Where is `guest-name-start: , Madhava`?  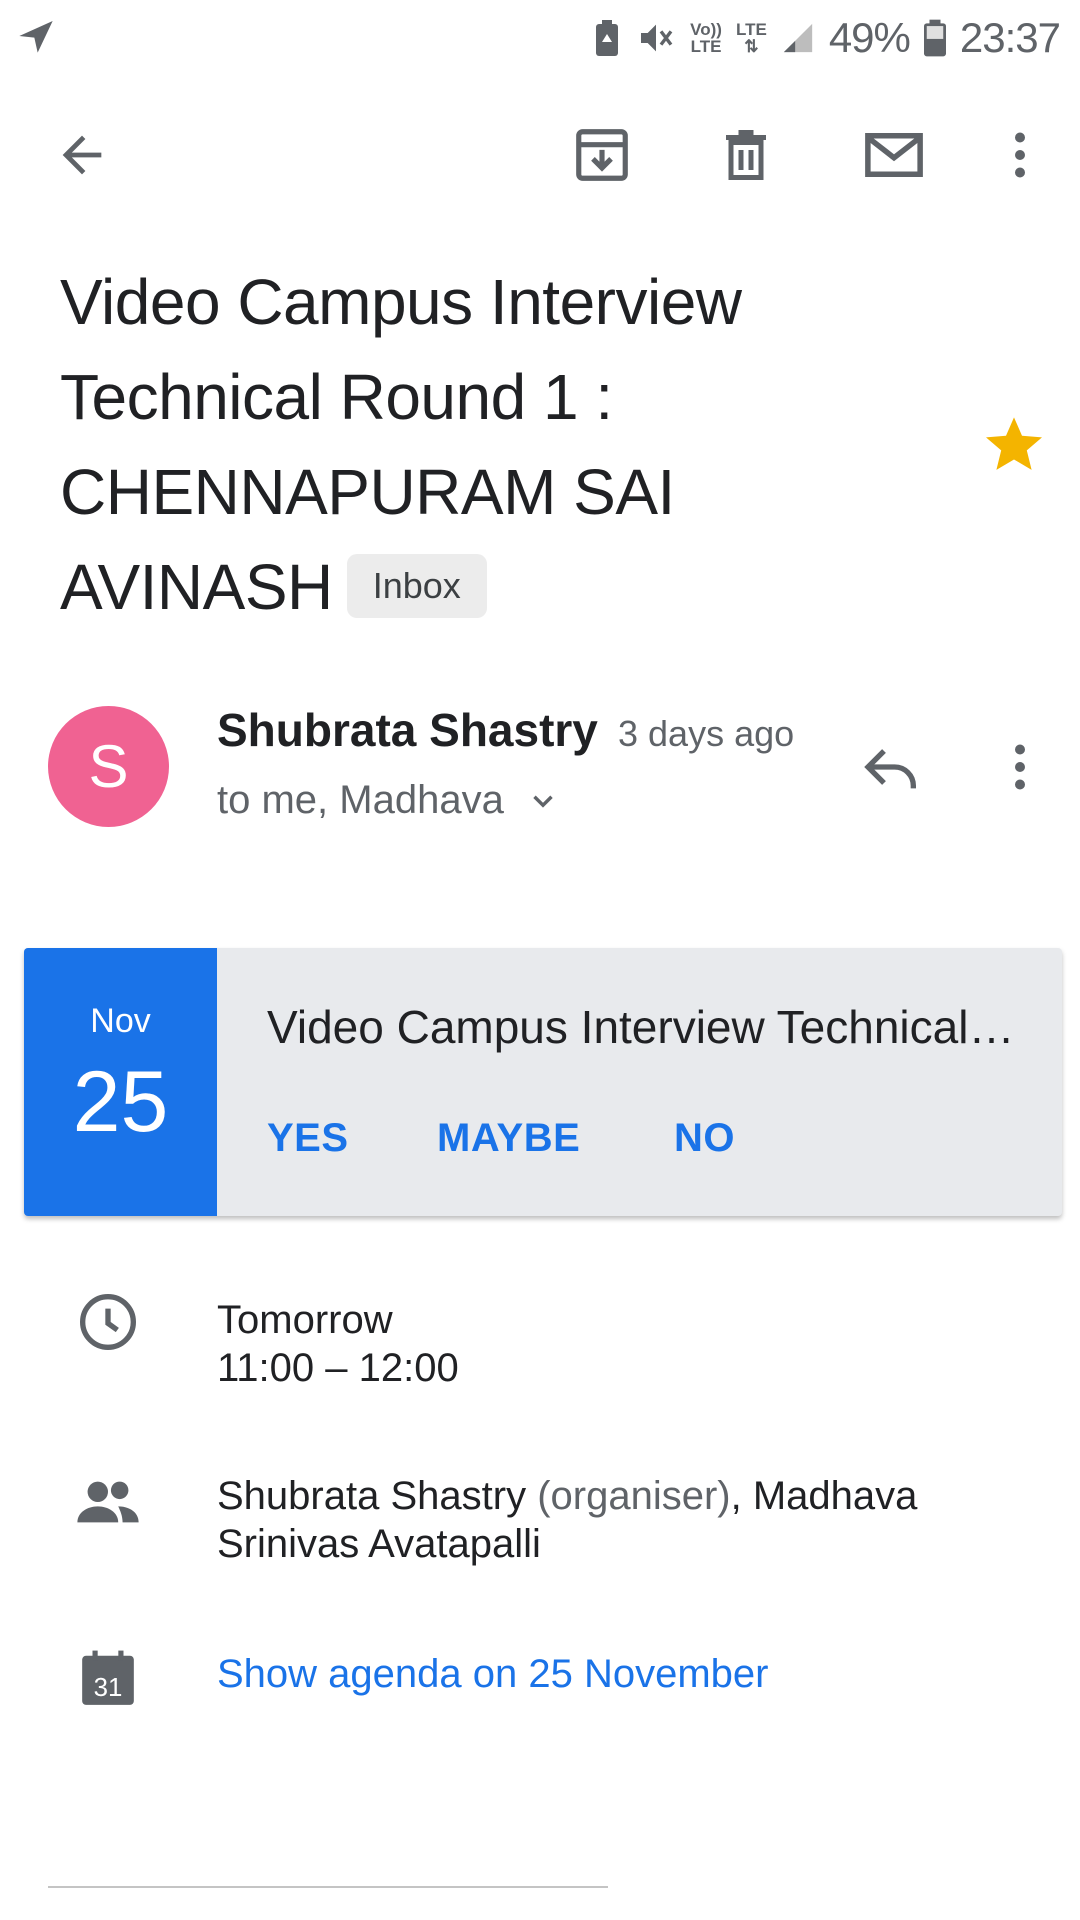 guest-name-start: , Madhava is located at coordinates (824, 1496).